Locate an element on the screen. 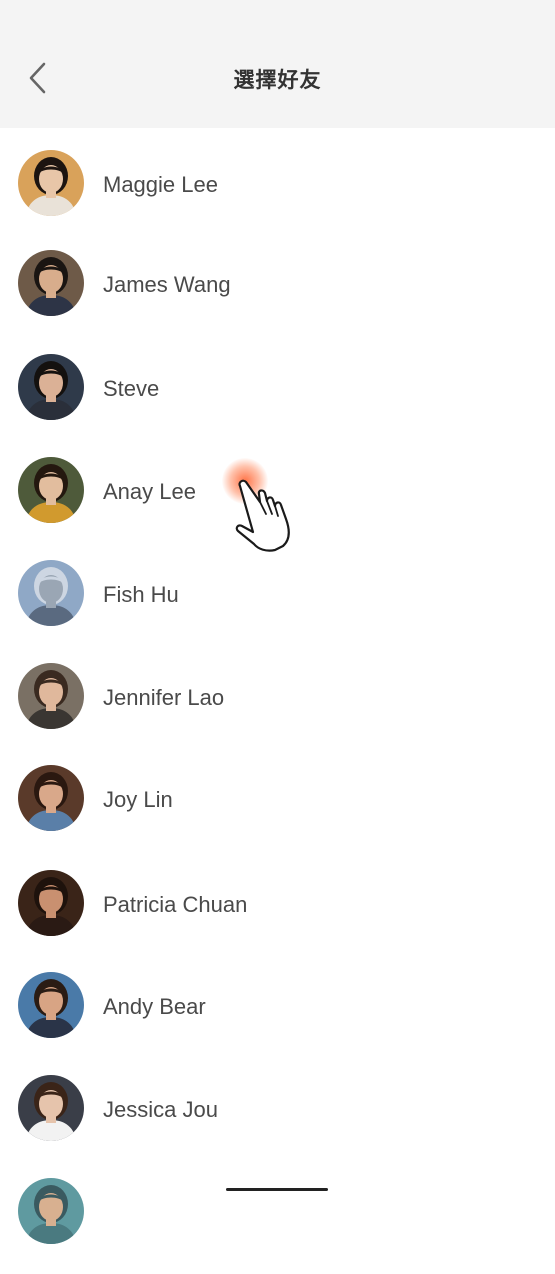 Image resolution: width=555 pixels, height=1274 pixels. friend-name: Jennifer Lao is located at coordinates (164, 697).